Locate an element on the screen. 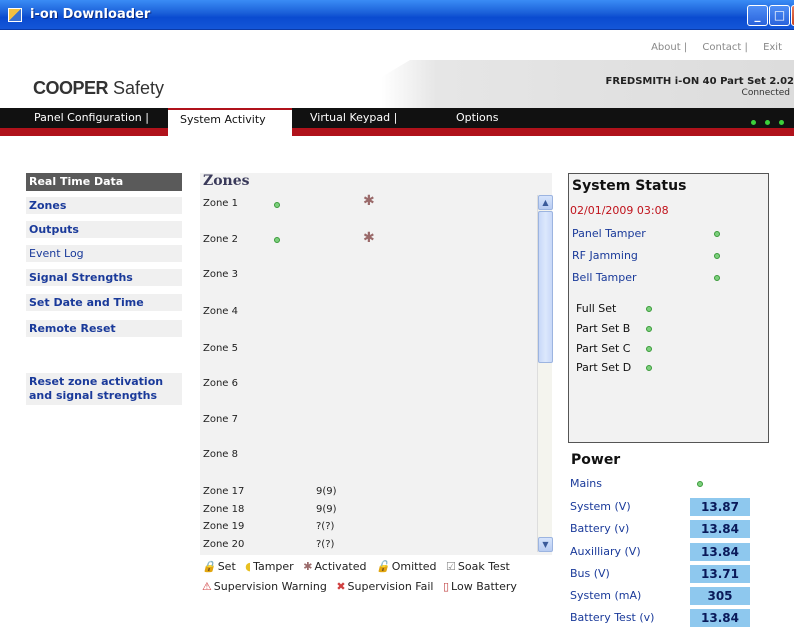 The height and width of the screenshot is (637, 794). sidebar-item-remote-reset: Remote Reset is located at coordinates (104, 328).